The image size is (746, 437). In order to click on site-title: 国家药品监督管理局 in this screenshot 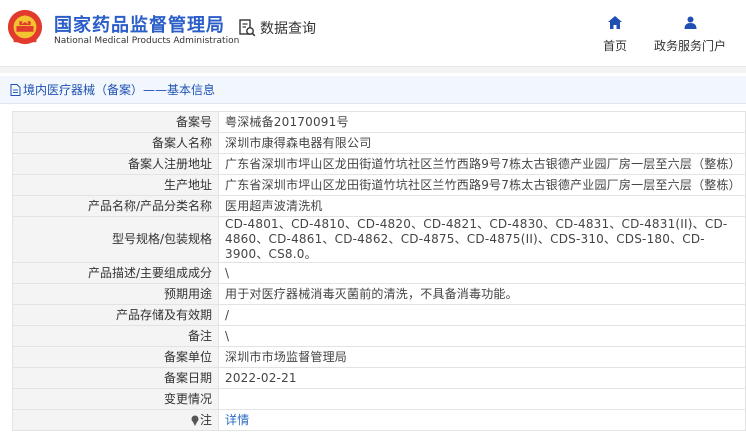, I will do `click(139, 24)`.